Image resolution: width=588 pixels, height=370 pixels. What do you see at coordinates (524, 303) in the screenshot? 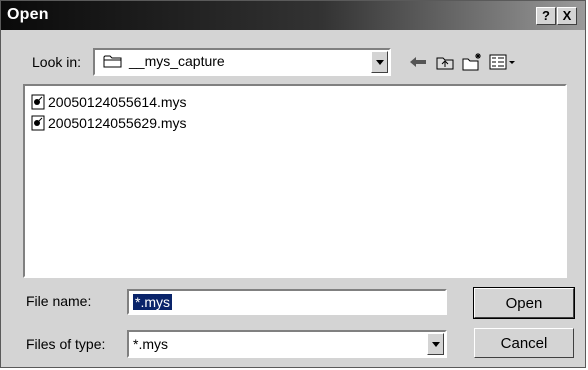
I see `open-button: Open` at bounding box center [524, 303].